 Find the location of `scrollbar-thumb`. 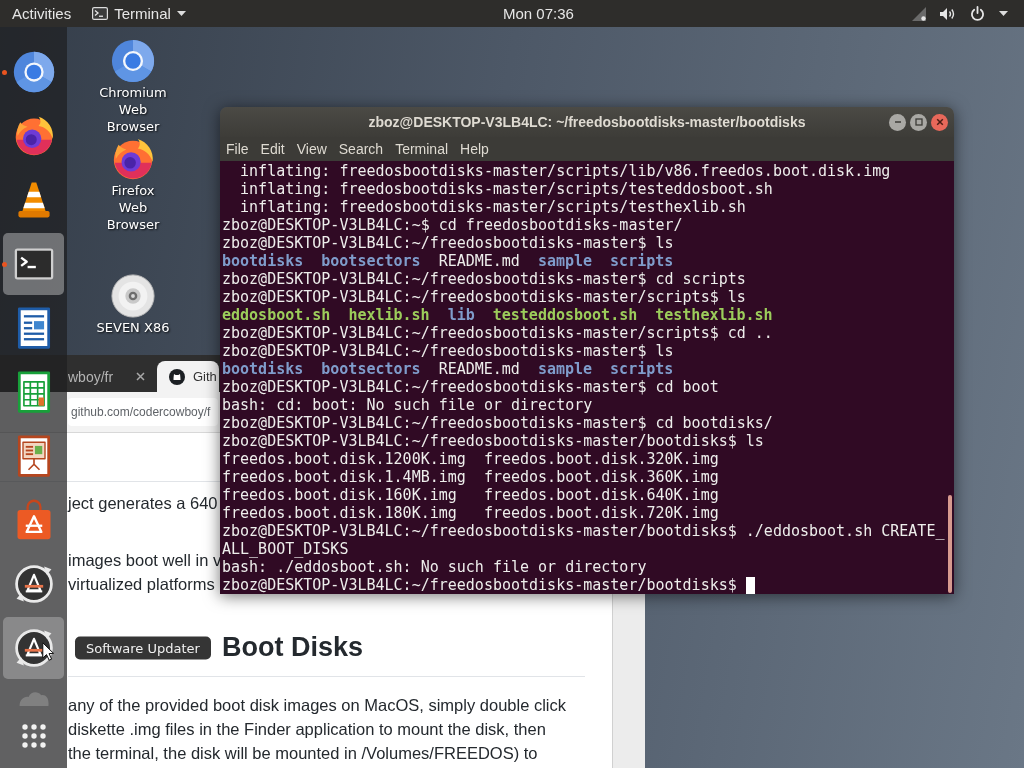

scrollbar-thumb is located at coordinates (950, 544).